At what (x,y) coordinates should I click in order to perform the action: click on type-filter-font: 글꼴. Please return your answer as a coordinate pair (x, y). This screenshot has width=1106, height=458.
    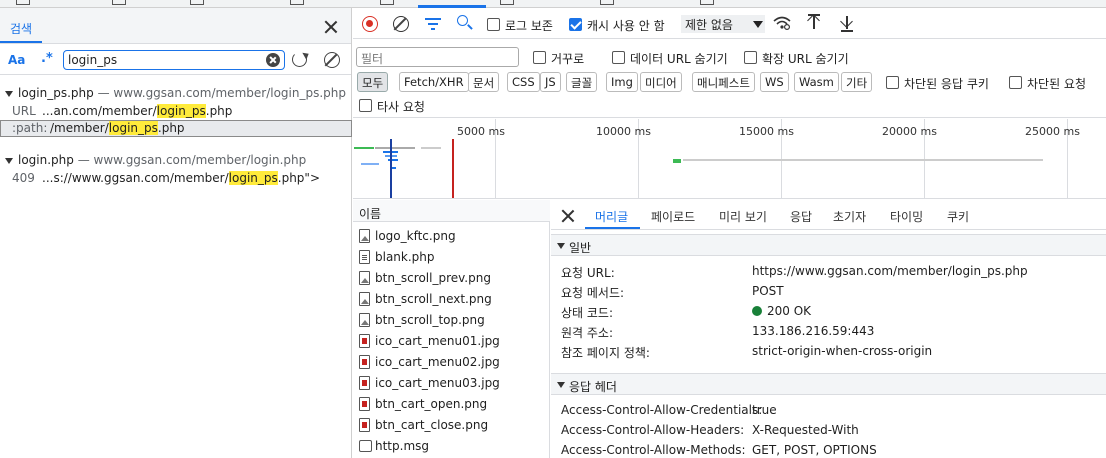
    Looking at the image, I should click on (582, 82).